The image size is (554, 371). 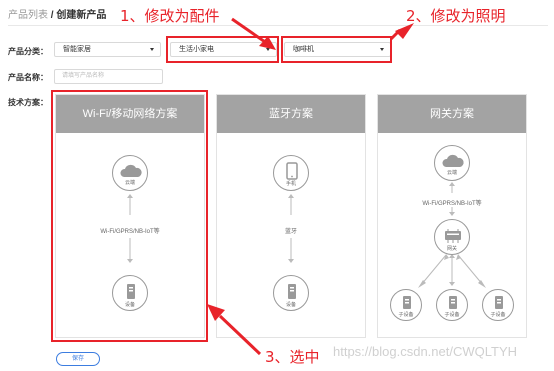 What do you see at coordinates (456, 16) in the screenshot?
I see `annotation-text-2: 2、修改为照明` at bounding box center [456, 16].